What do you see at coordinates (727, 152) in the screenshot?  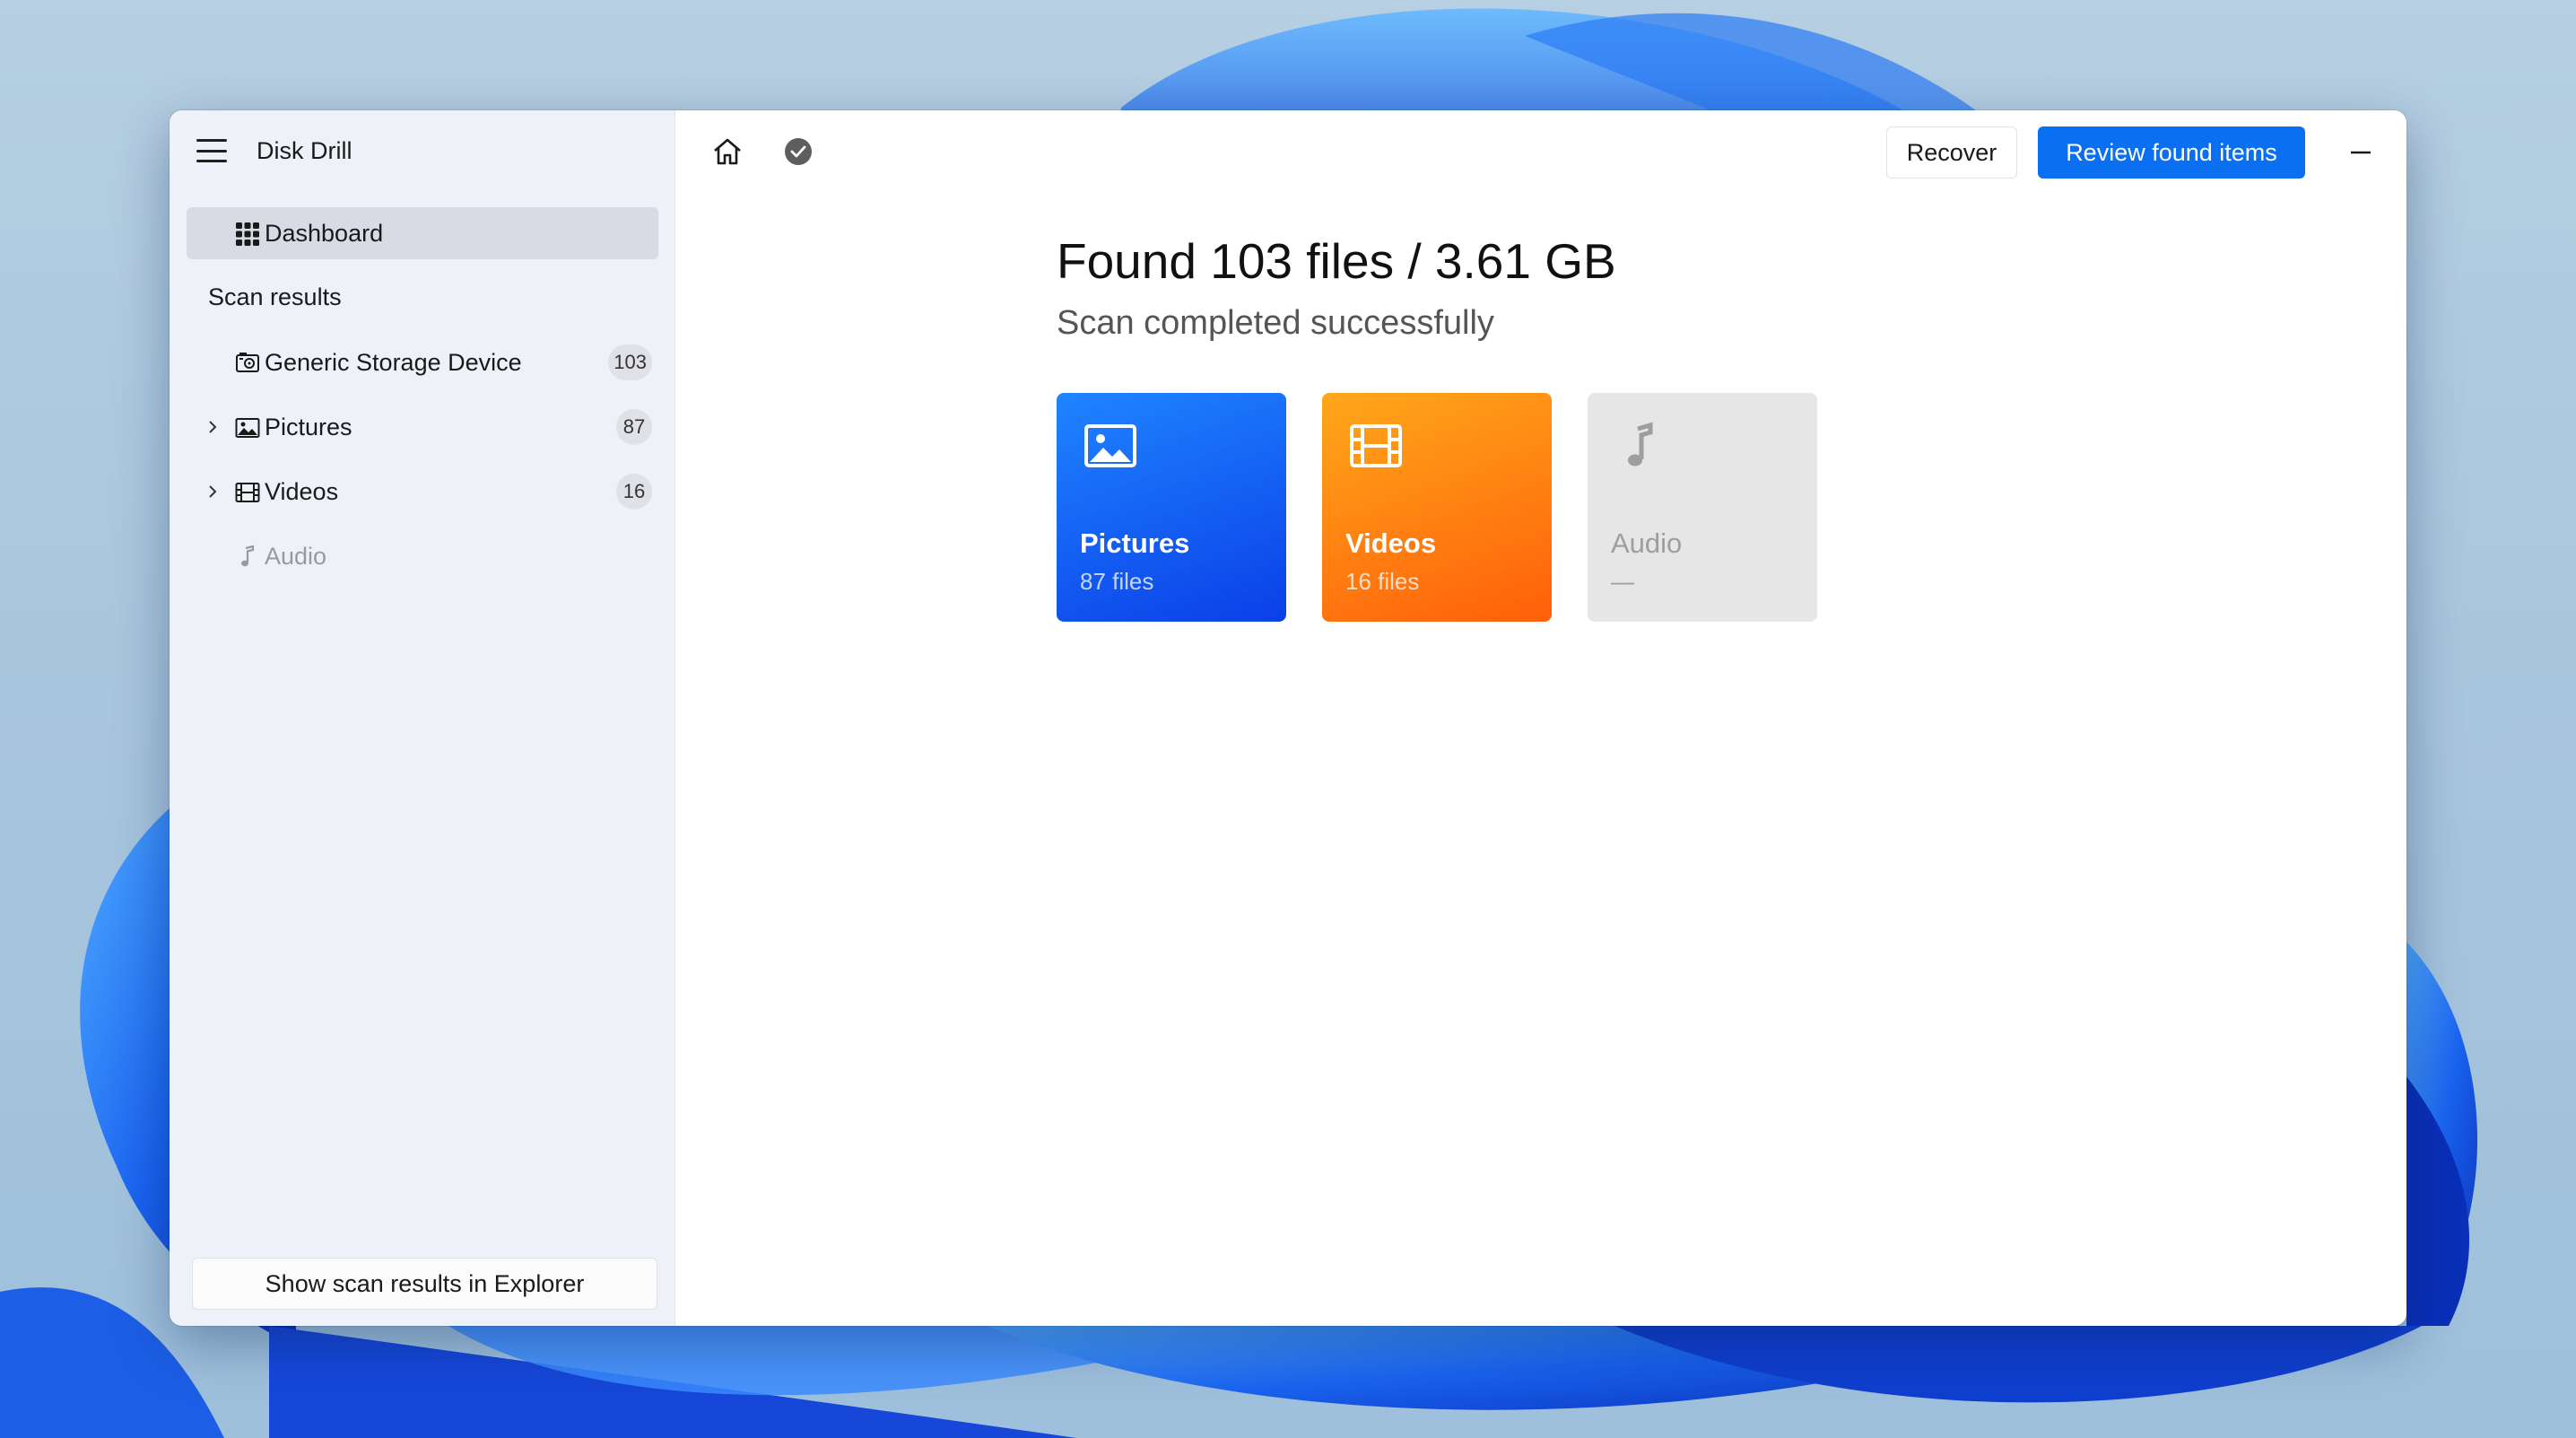 I see `home-icon` at bounding box center [727, 152].